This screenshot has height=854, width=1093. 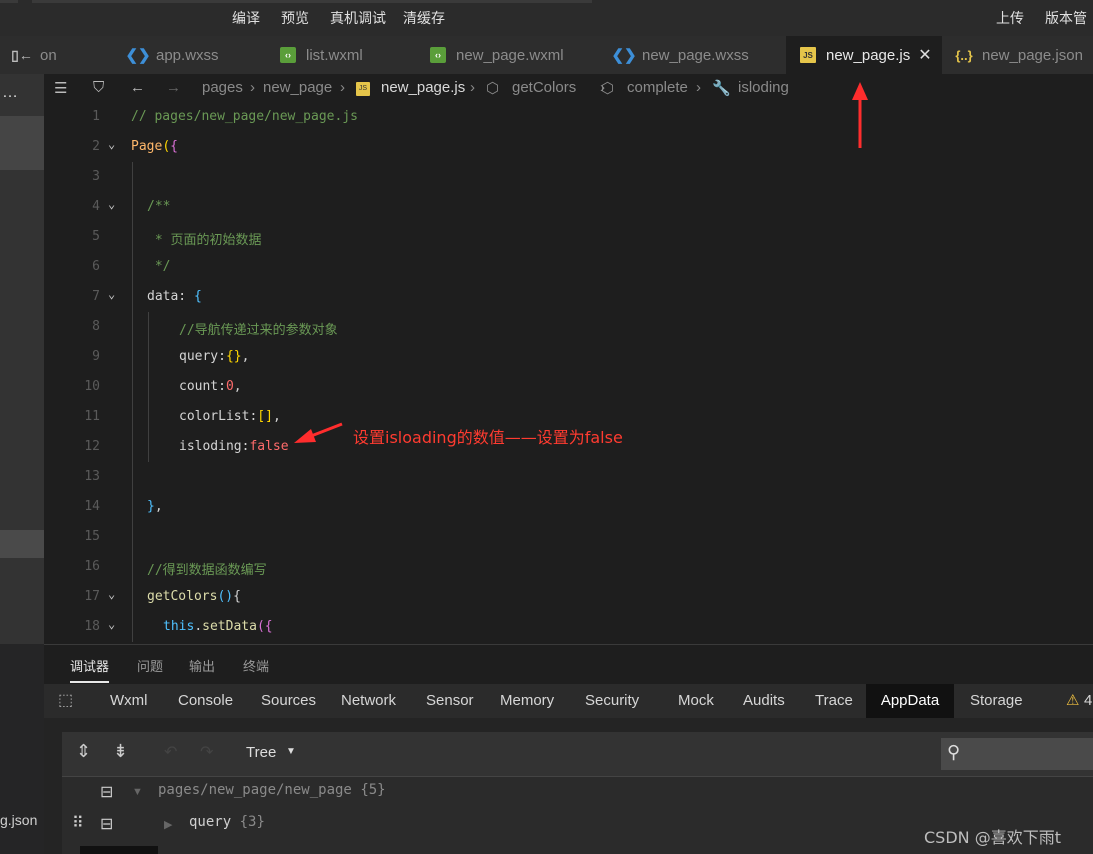 I want to click on tree-child-node: query {3}, so click(x=227, y=822).